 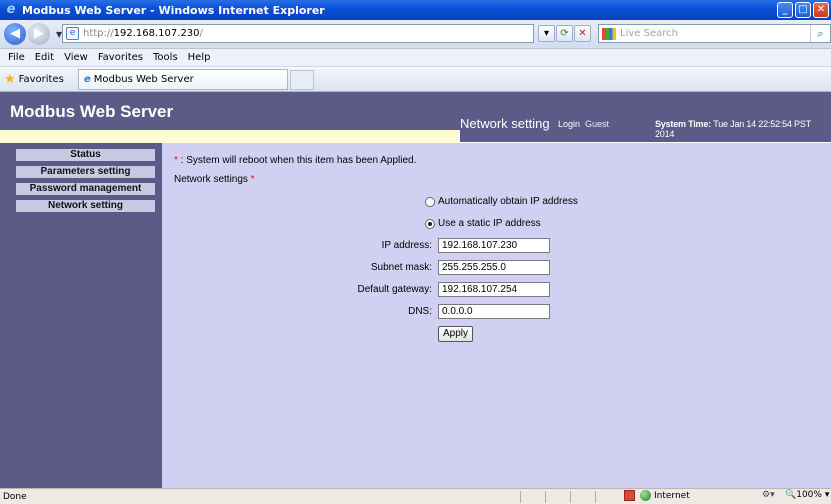 I want to click on radio-auto-ip: Automatically obtain IP address, so click(x=501, y=201).